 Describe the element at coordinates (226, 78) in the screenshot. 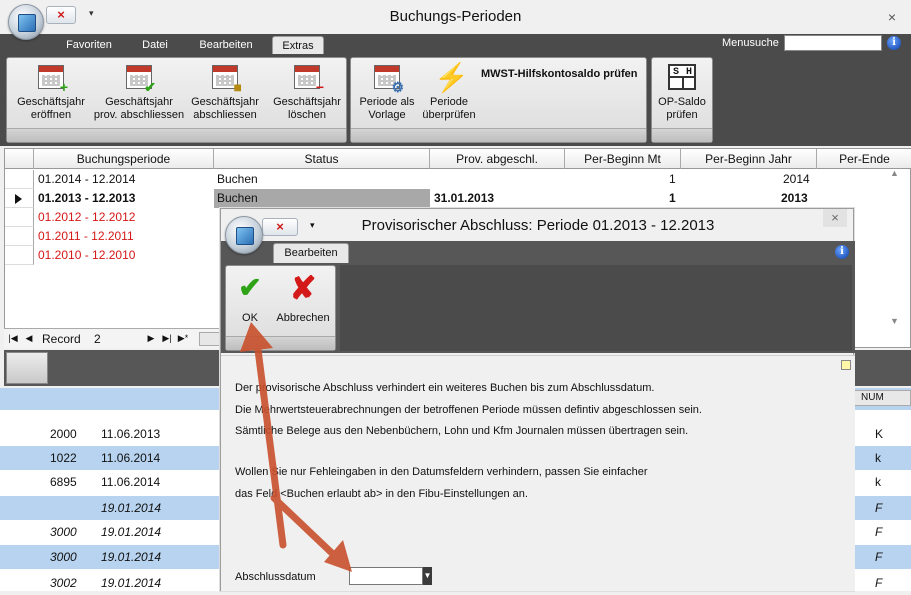

I see `calendar-lock-icon: ■` at that location.